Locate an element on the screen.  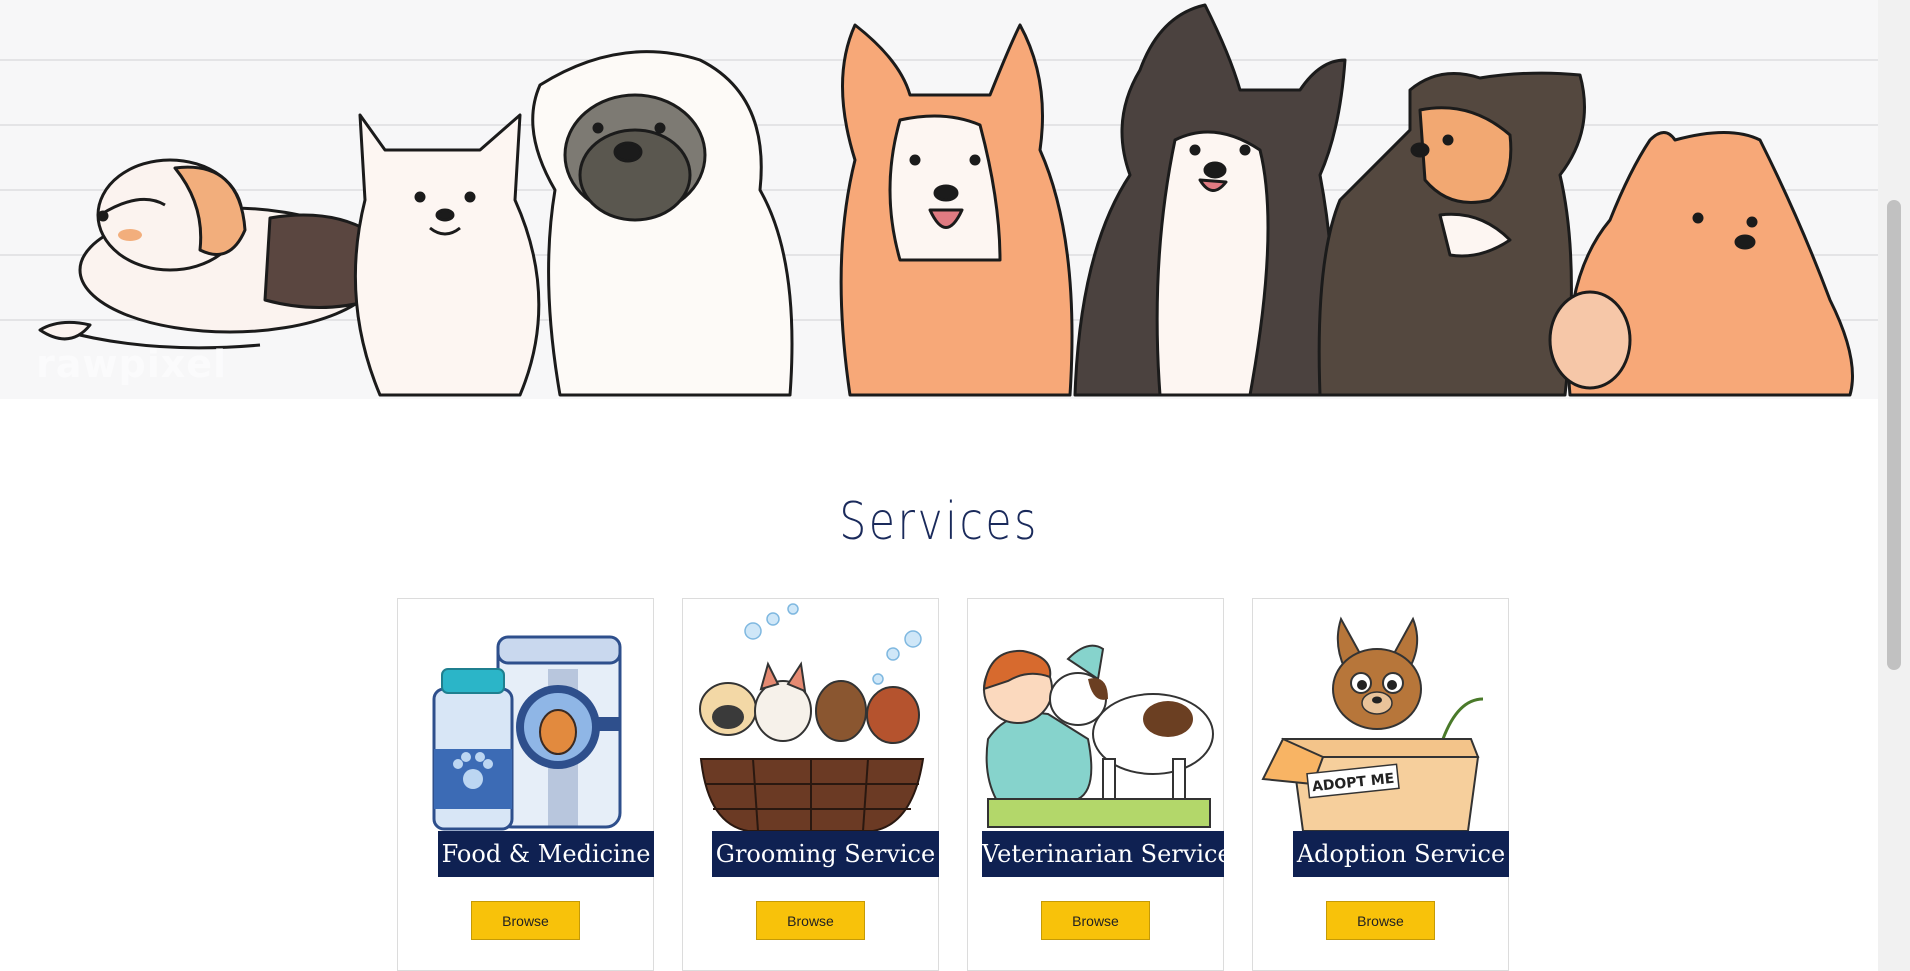
food-medicine-icon is located at coordinates (527, 733).